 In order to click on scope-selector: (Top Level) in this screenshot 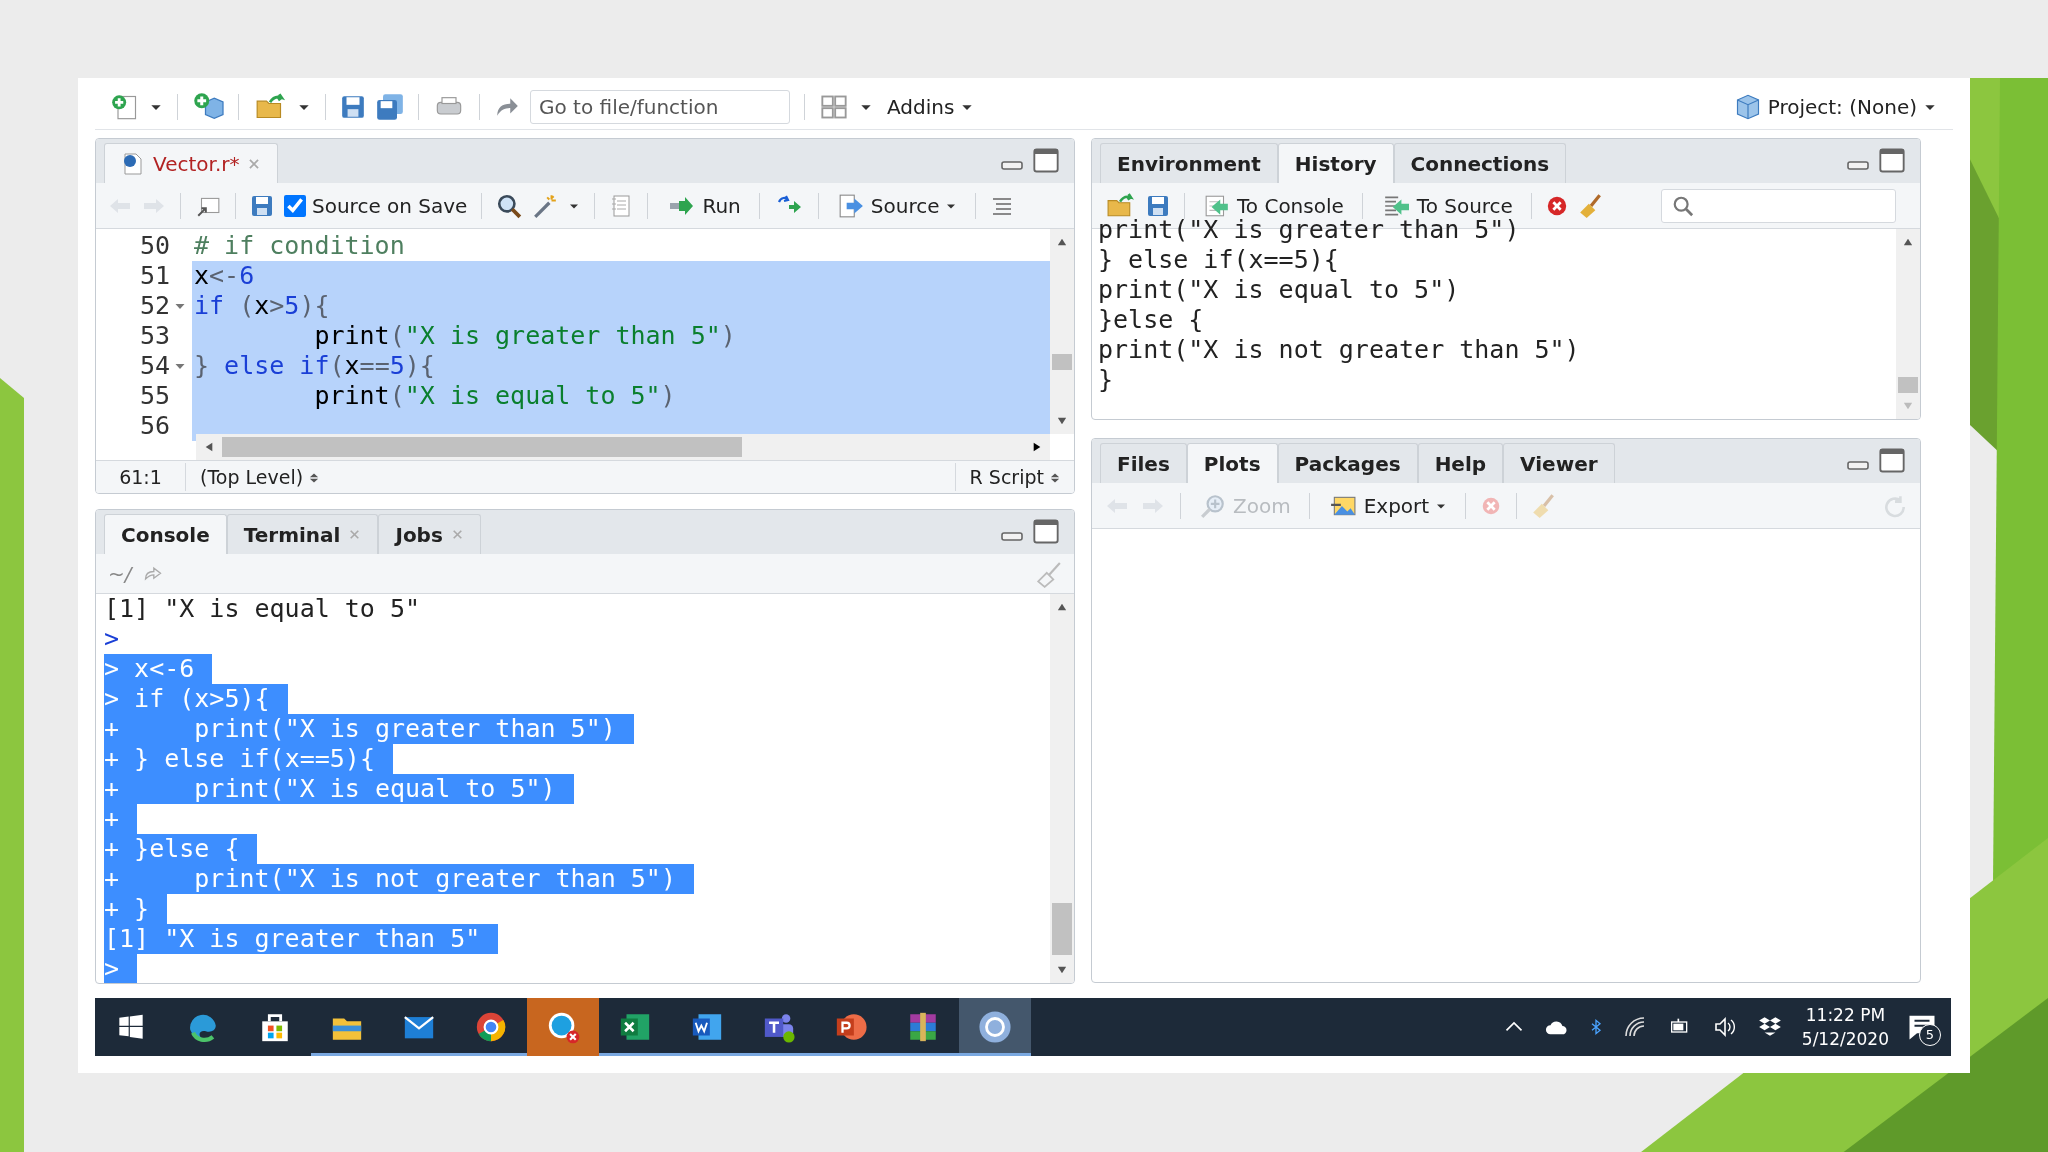, I will do `click(260, 477)`.